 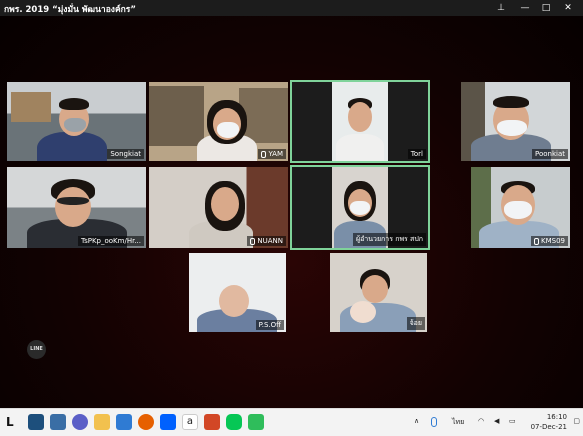 What do you see at coordinates (272, 154) in the screenshot?
I see `participant-name-tag: YAM` at bounding box center [272, 154].